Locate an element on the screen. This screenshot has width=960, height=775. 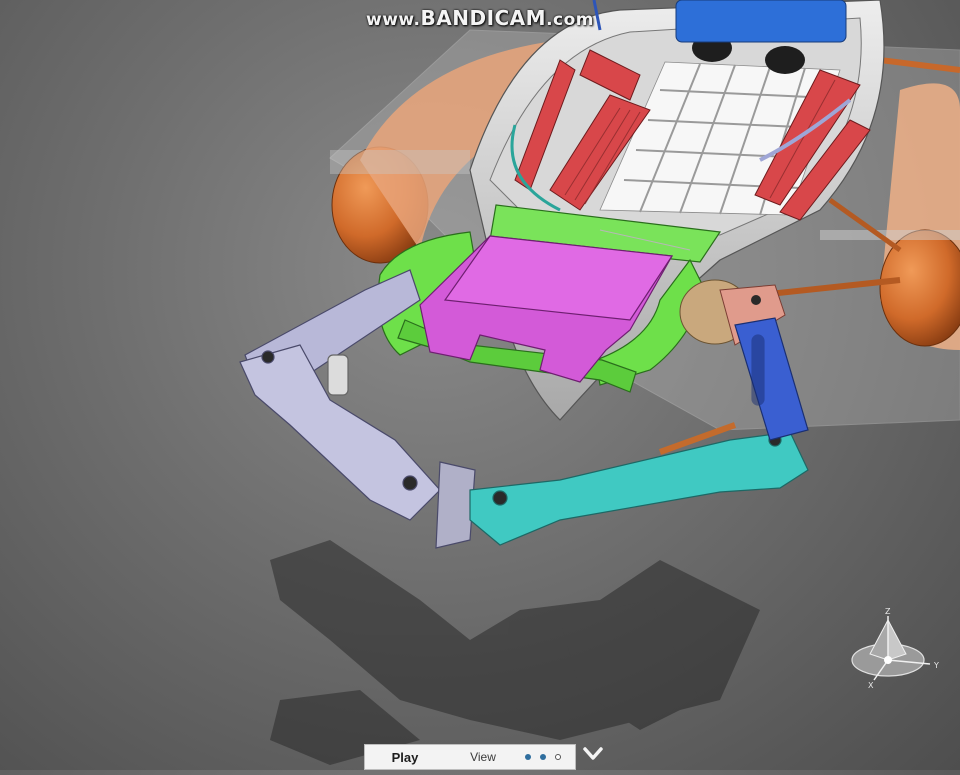
watermark-text: www.BANDICAM.com is located at coordinates (480, 18).